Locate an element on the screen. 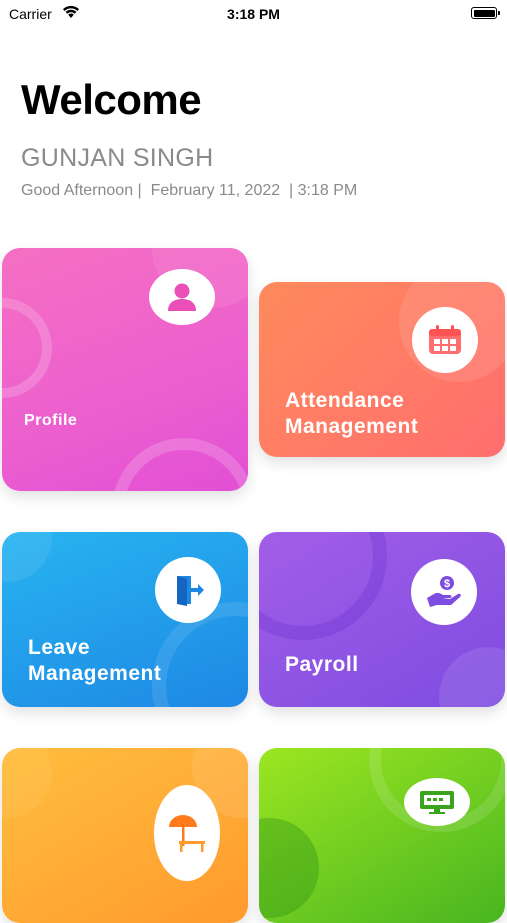 The width and height of the screenshot is (507, 923). hand-dollar-icon: $ is located at coordinates (444, 592).